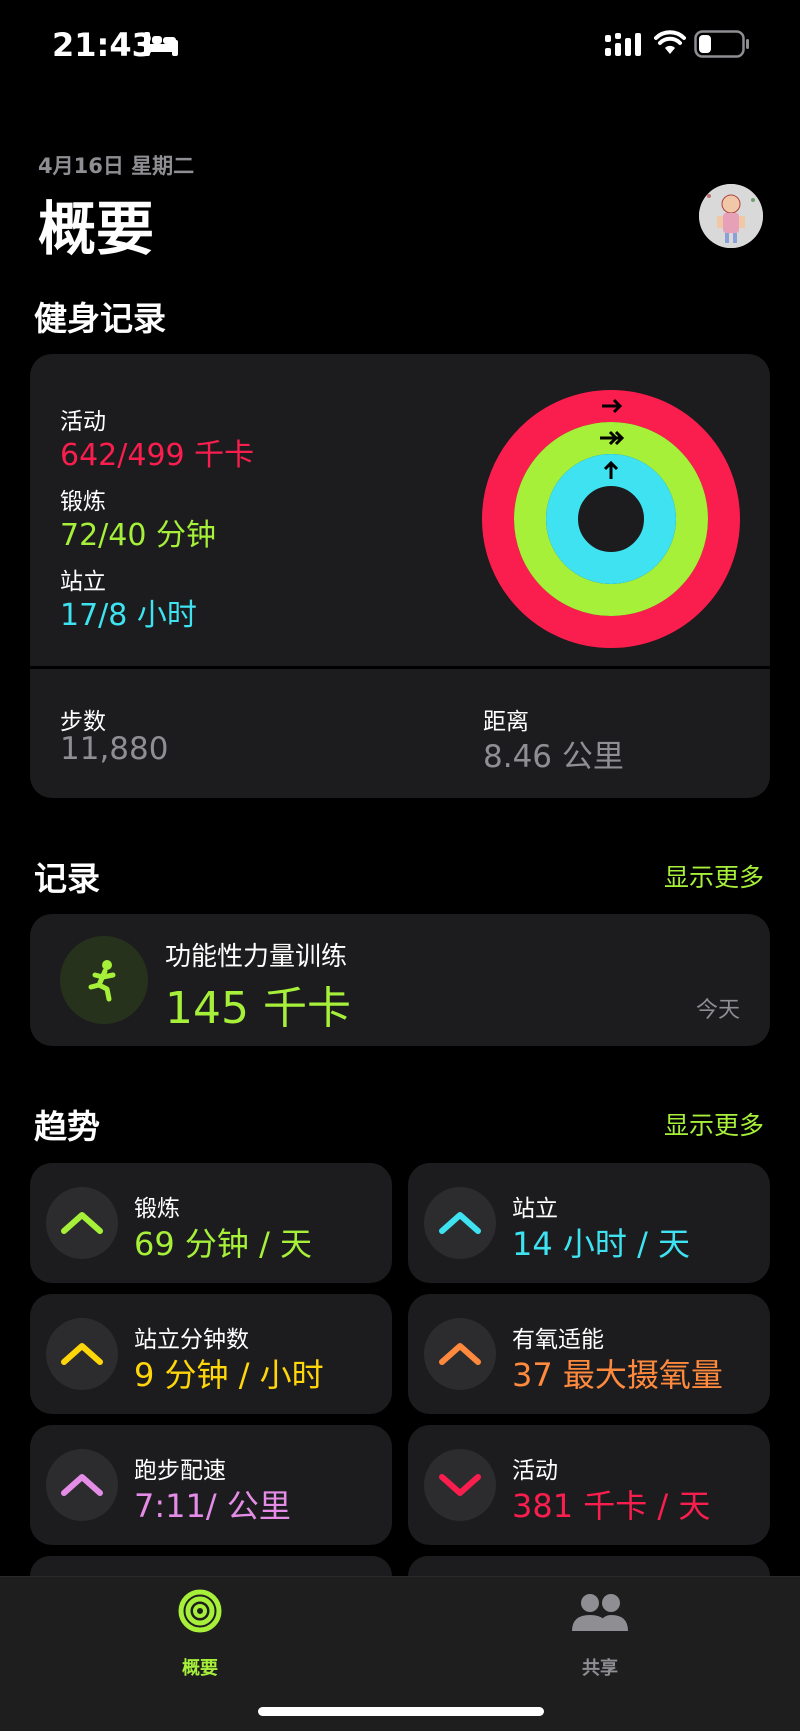 This screenshot has width=800, height=1731. Describe the element at coordinates (589, 1354) in the screenshot. I see `trend-card-cardio-fitness: 有氧适能 37 最大摄氧量` at that location.